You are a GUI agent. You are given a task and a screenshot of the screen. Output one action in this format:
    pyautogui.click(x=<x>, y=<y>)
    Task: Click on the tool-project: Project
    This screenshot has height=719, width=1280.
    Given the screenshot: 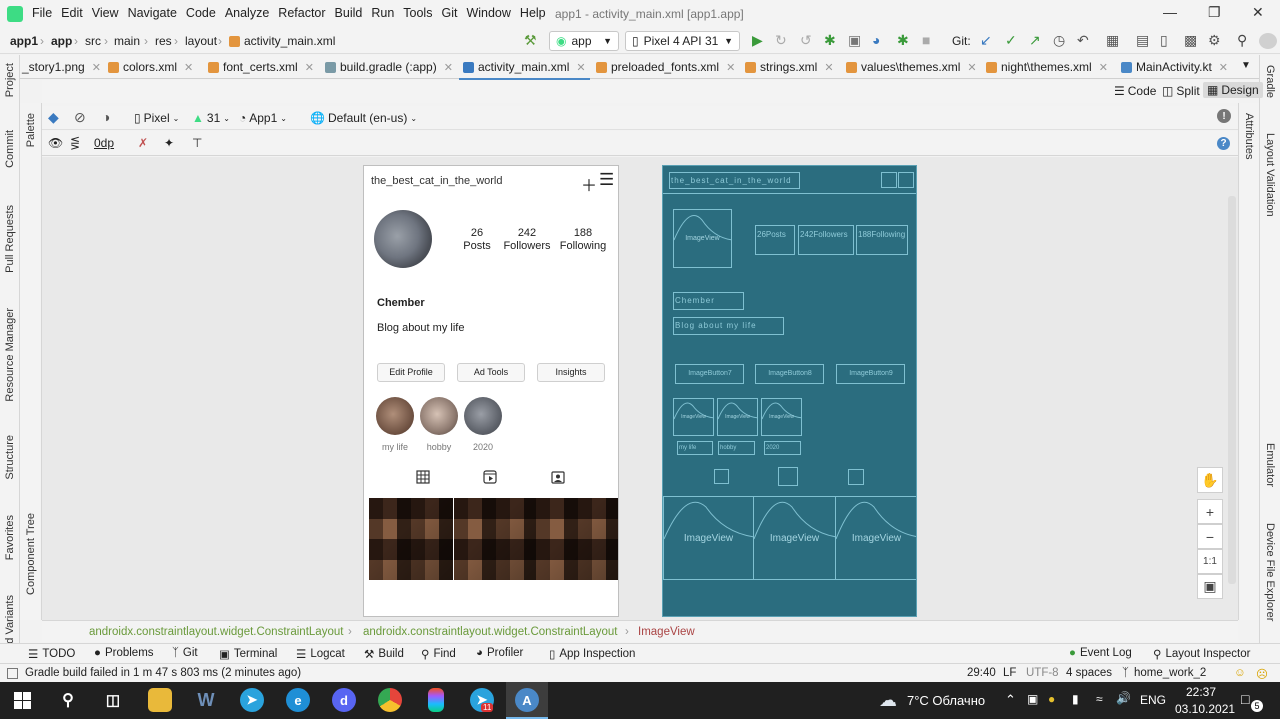 What is the action you would take?
    pyautogui.click(x=10, y=80)
    